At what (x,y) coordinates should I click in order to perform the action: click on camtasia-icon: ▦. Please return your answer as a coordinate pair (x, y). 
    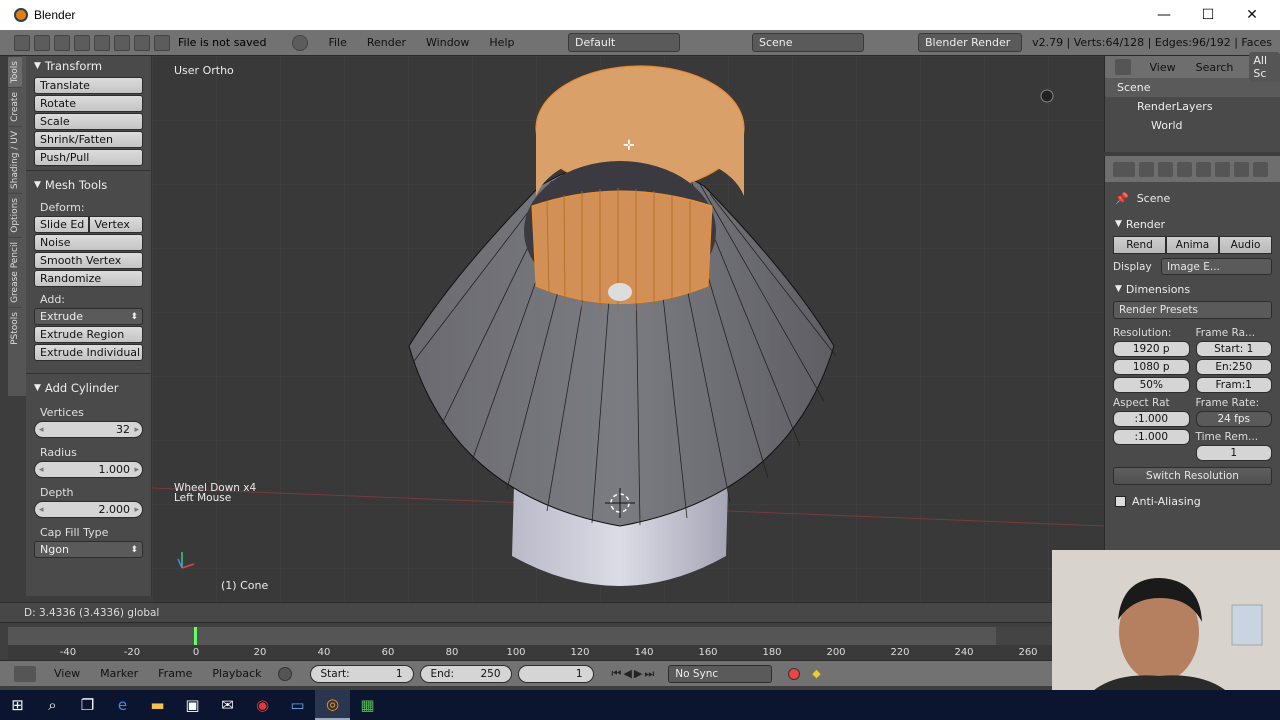
    Looking at the image, I should click on (367, 705).